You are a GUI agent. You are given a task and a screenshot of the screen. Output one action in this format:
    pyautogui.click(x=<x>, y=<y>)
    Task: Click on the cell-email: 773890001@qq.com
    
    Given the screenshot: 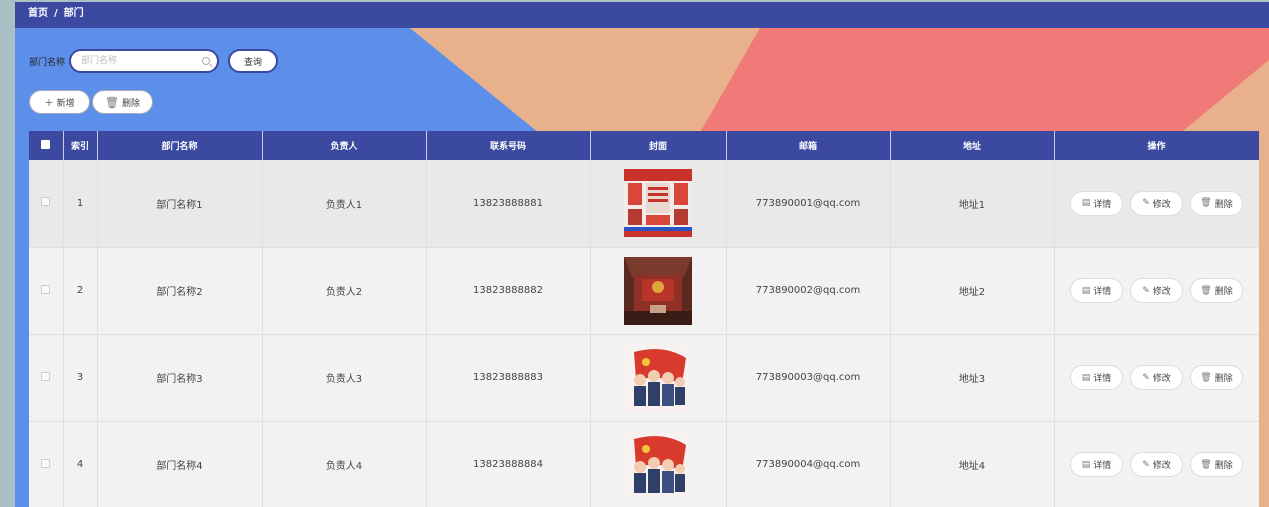 What is the action you would take?
    pyautogui.click(x=808, y=204)
    